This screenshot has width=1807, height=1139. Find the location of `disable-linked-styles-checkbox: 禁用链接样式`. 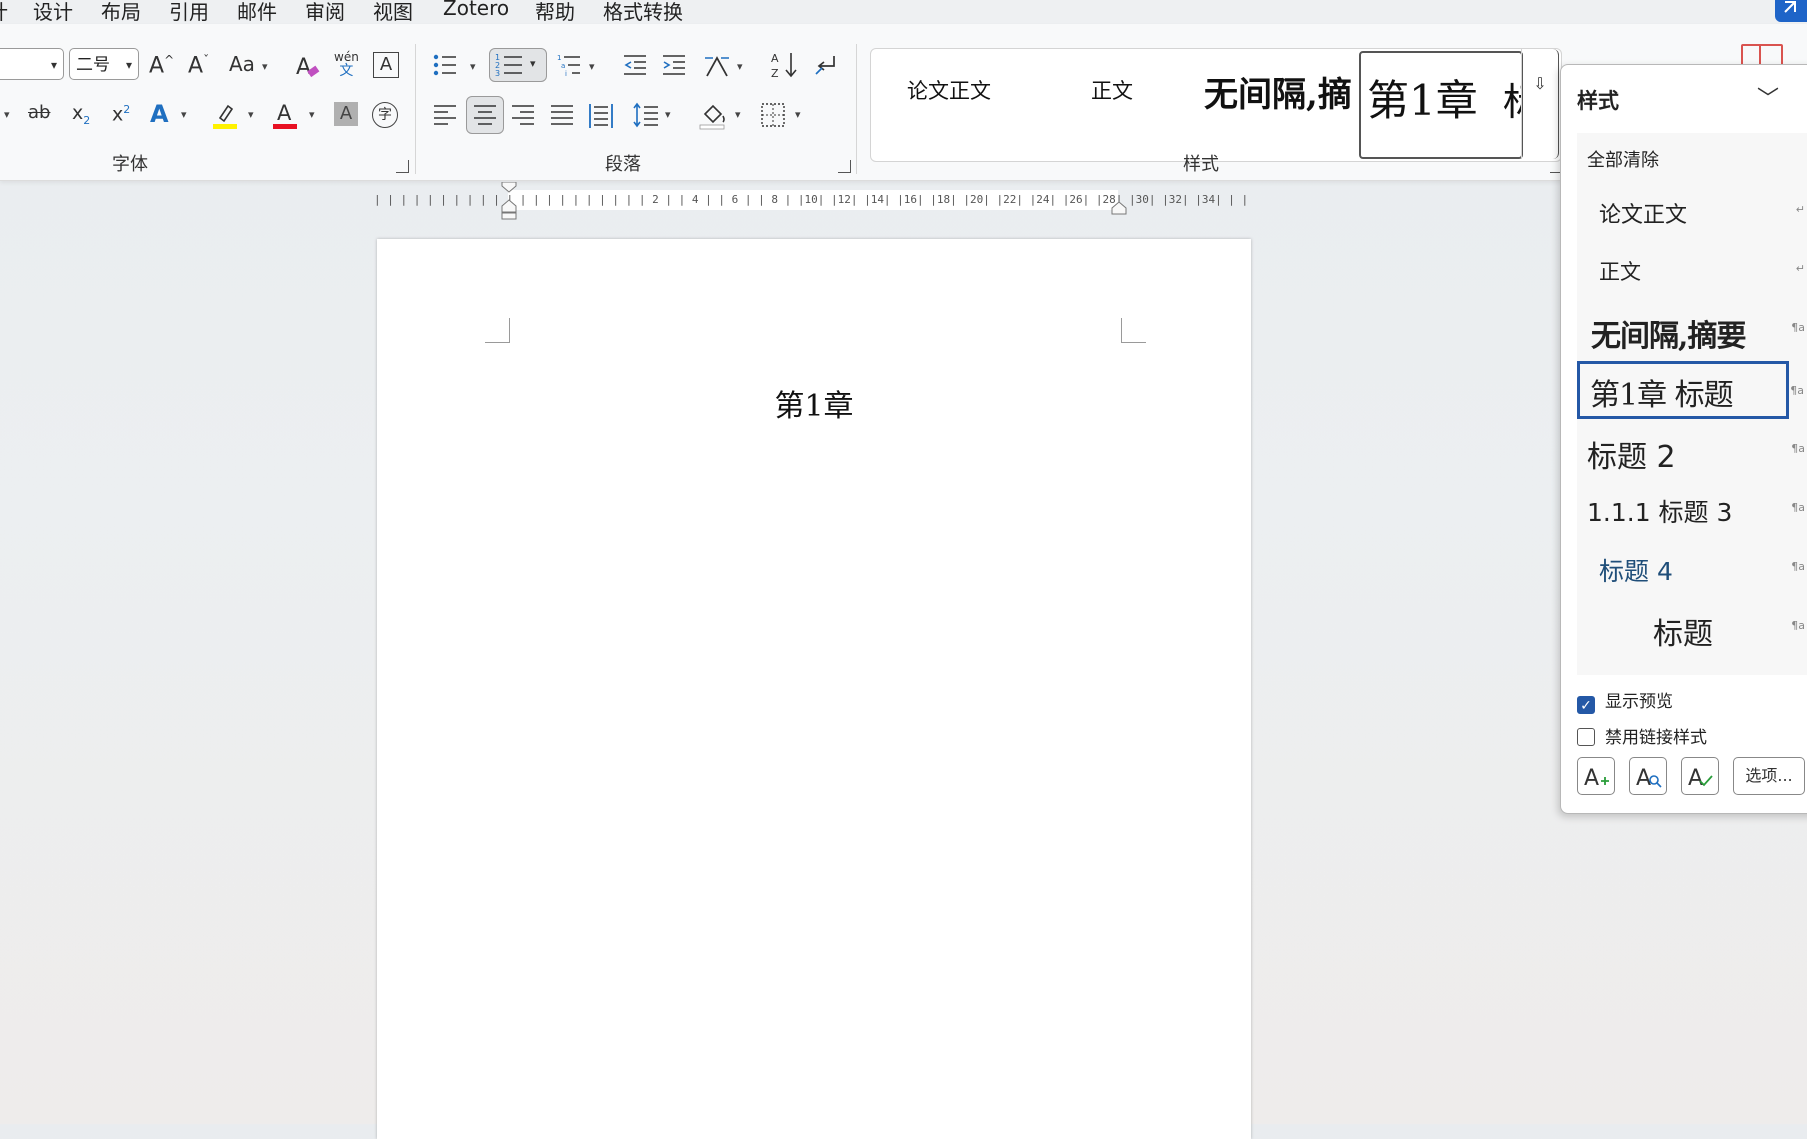

disable-linked-styles-checkbox: 禁用链接样式 is located at coordinates (1642, 735).